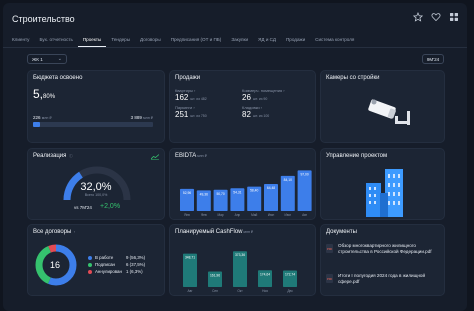 The image size is (474, 311). What do you see at coordinates (90, 271) in the screenshot?
I see `legend-dot-red` at bounding box center [90, 271].